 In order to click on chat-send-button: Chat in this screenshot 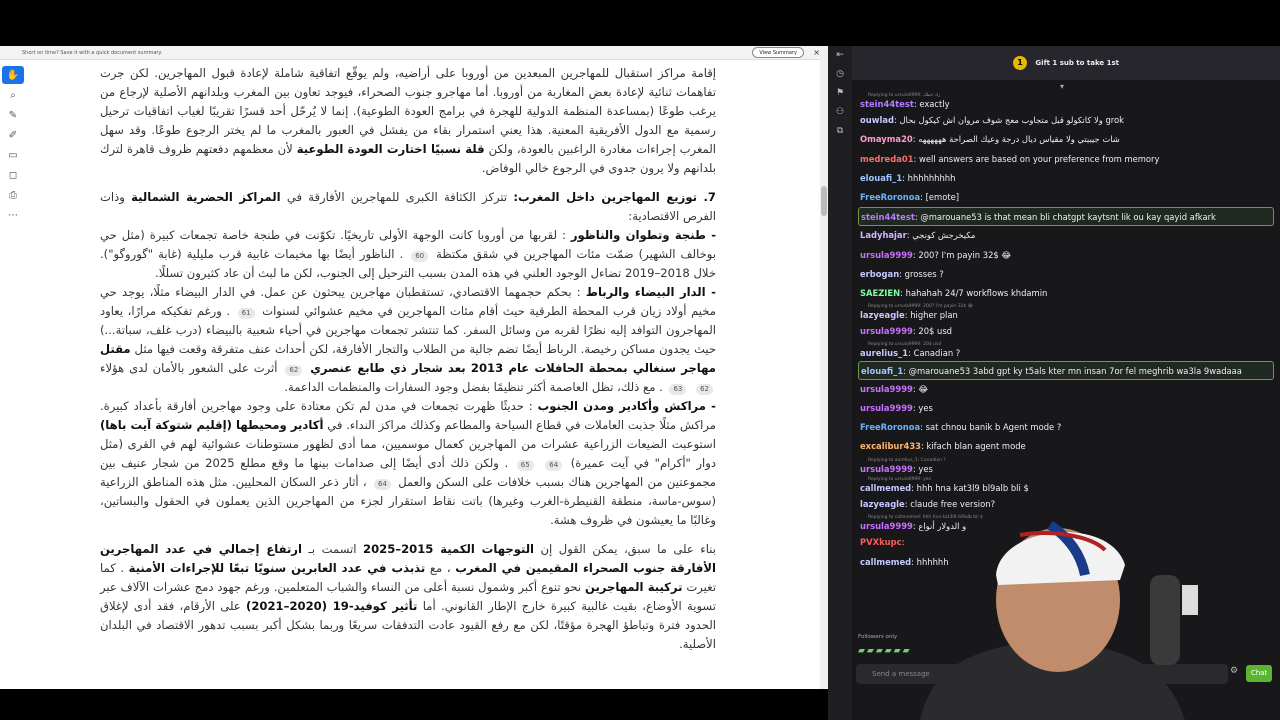, I will do `click(1259, 673)`.